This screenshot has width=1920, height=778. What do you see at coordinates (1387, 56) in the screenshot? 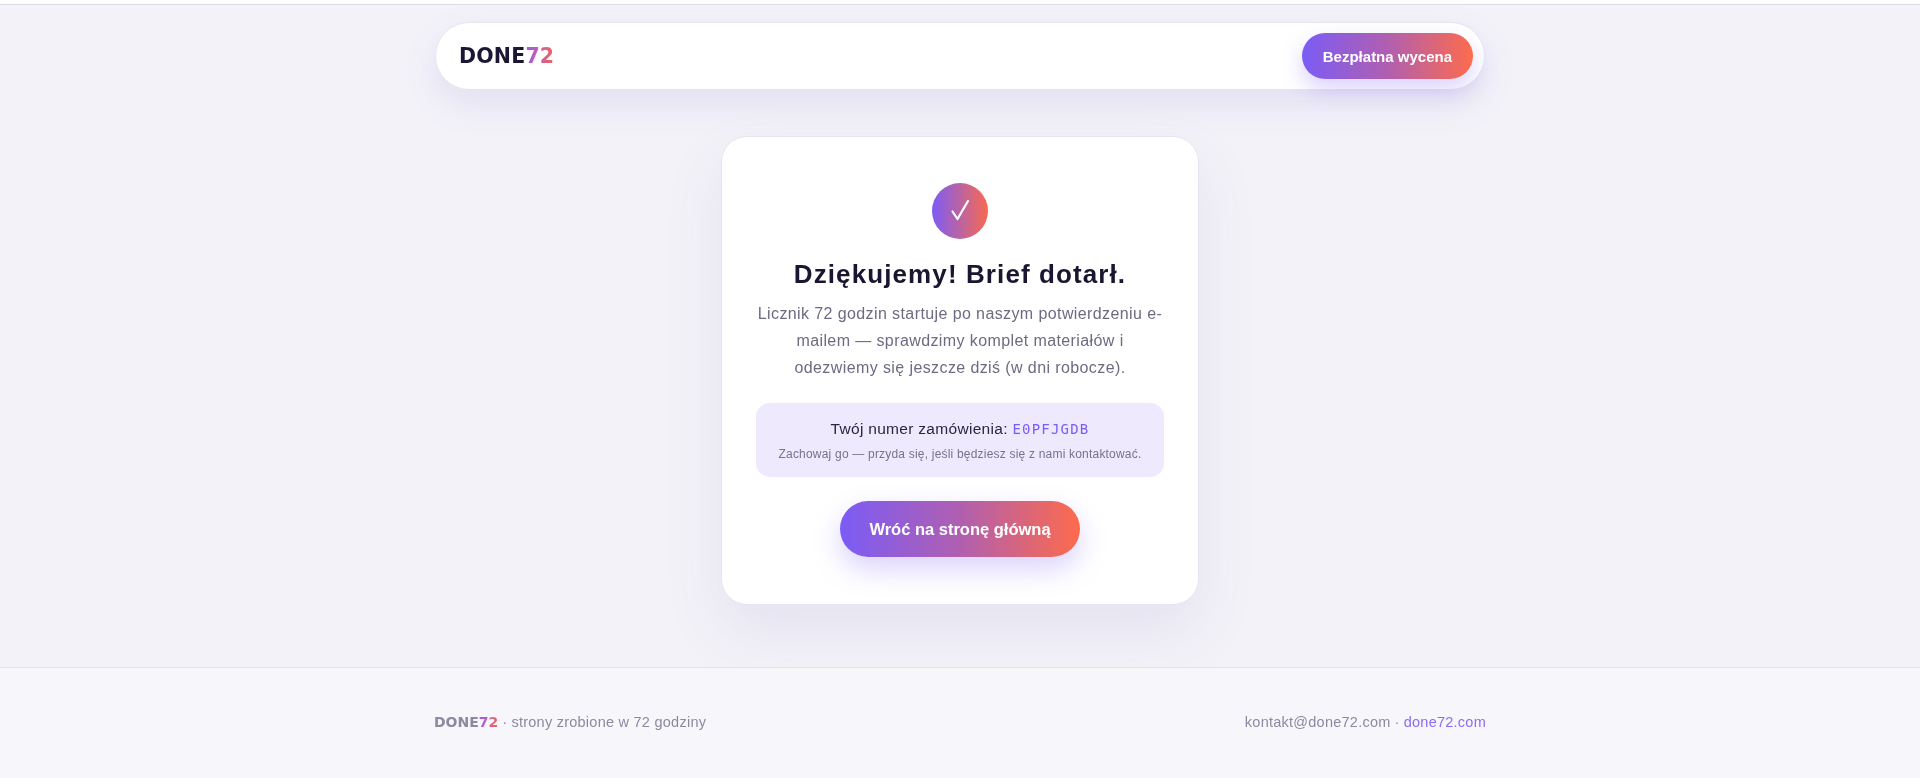
I see `free-quote-button: Bezpłatna wycena` at bounding box center [1387, 56].